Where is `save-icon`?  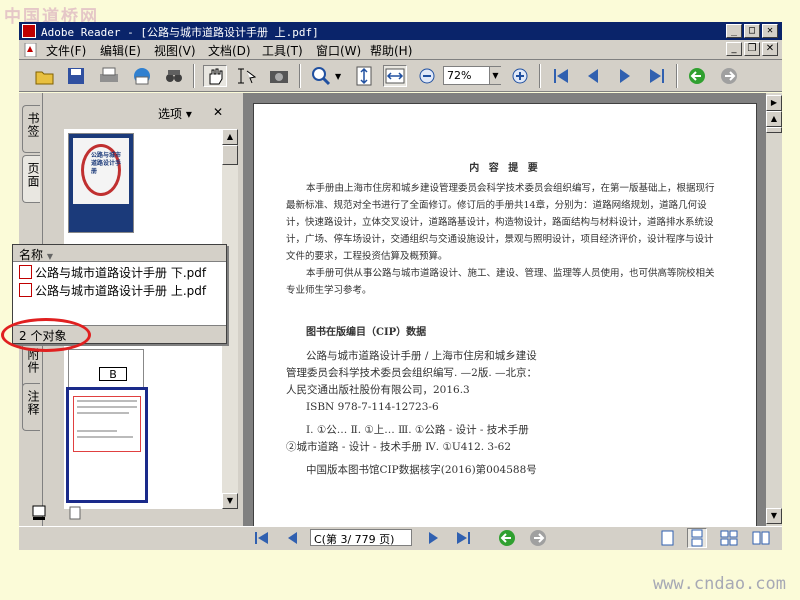
save-icon is located at coordinates (76, 76).